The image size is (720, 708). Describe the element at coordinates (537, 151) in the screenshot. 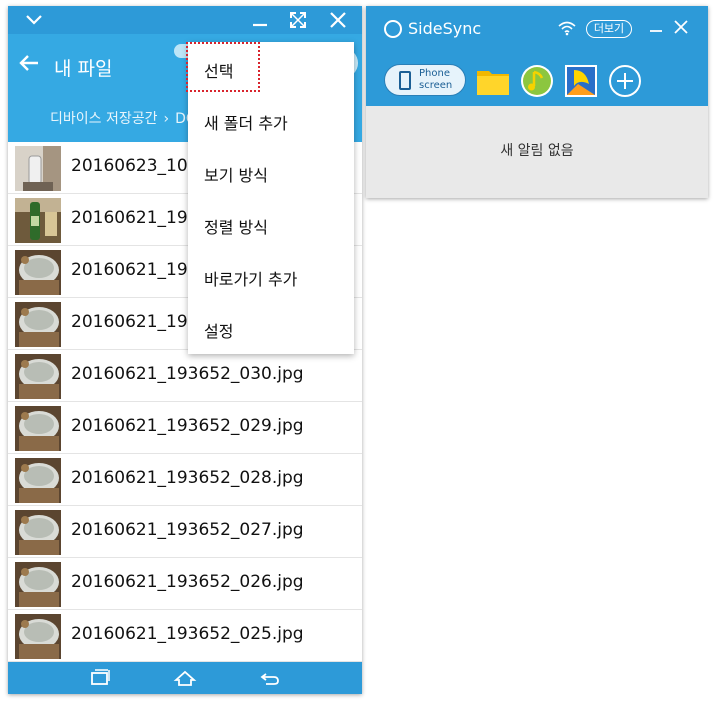

I see `notification-empty-text: 새 알림 없음` at that location.